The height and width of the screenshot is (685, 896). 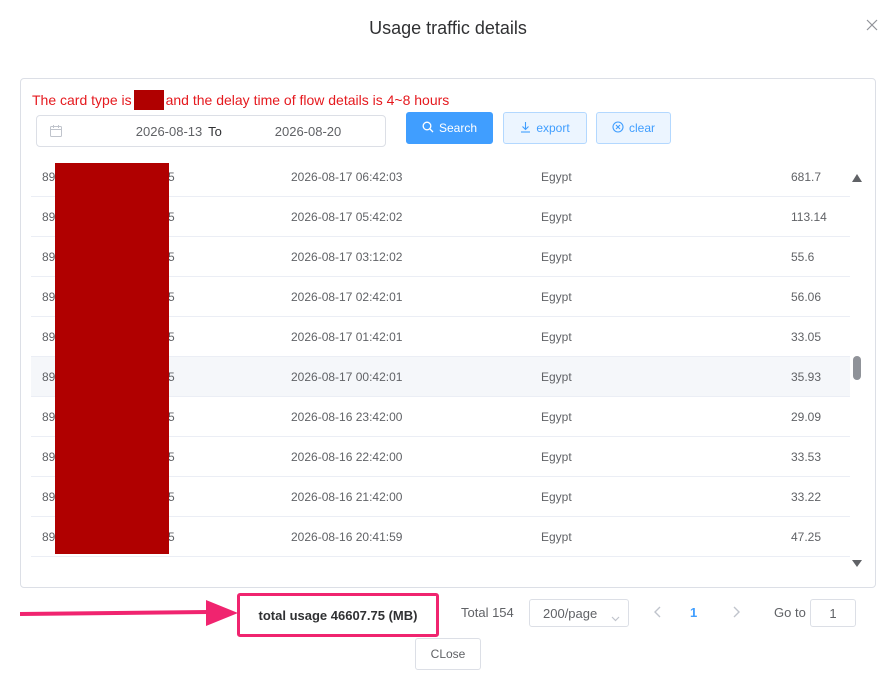 I want to click on scrollbar-thumb, so click(x=857, y=368).